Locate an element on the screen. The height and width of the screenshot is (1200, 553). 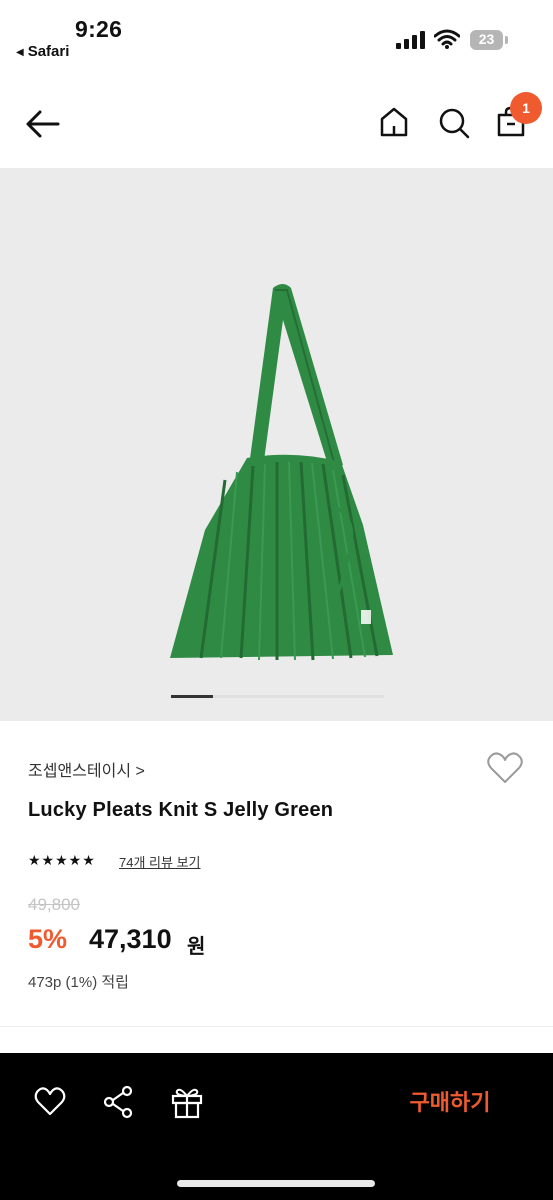
cart-count-badge: 1 is located at coordinates (526, 108).